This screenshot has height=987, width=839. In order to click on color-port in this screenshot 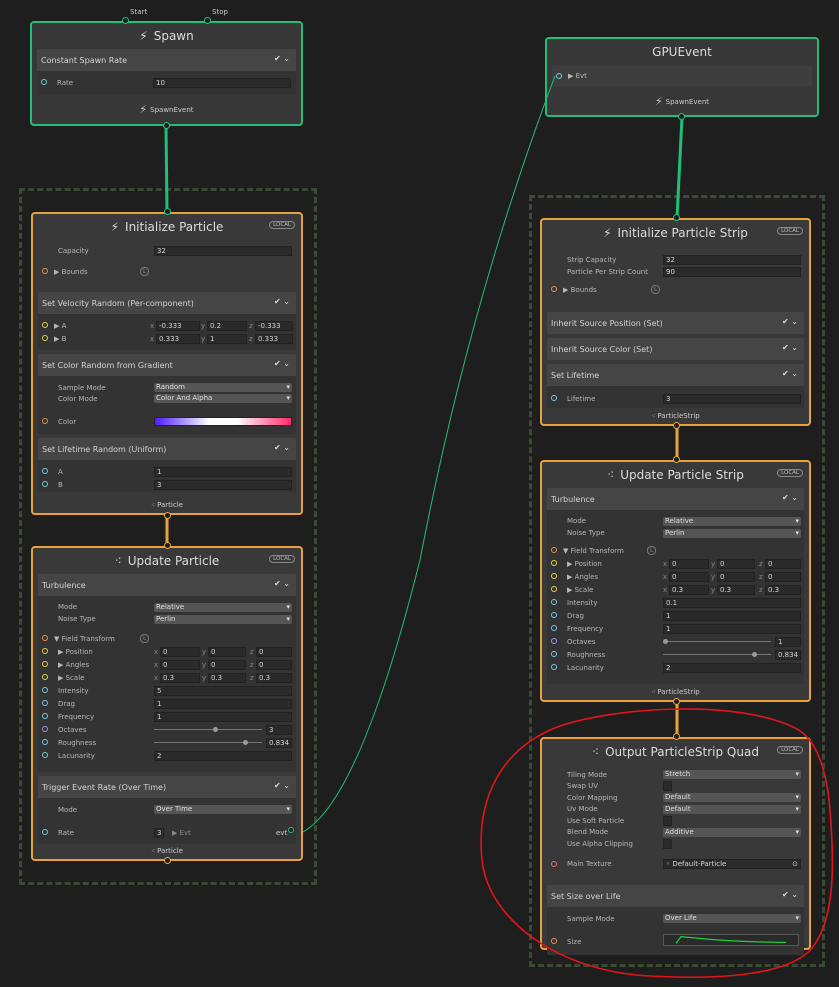, I will do `click(45, 421)`.